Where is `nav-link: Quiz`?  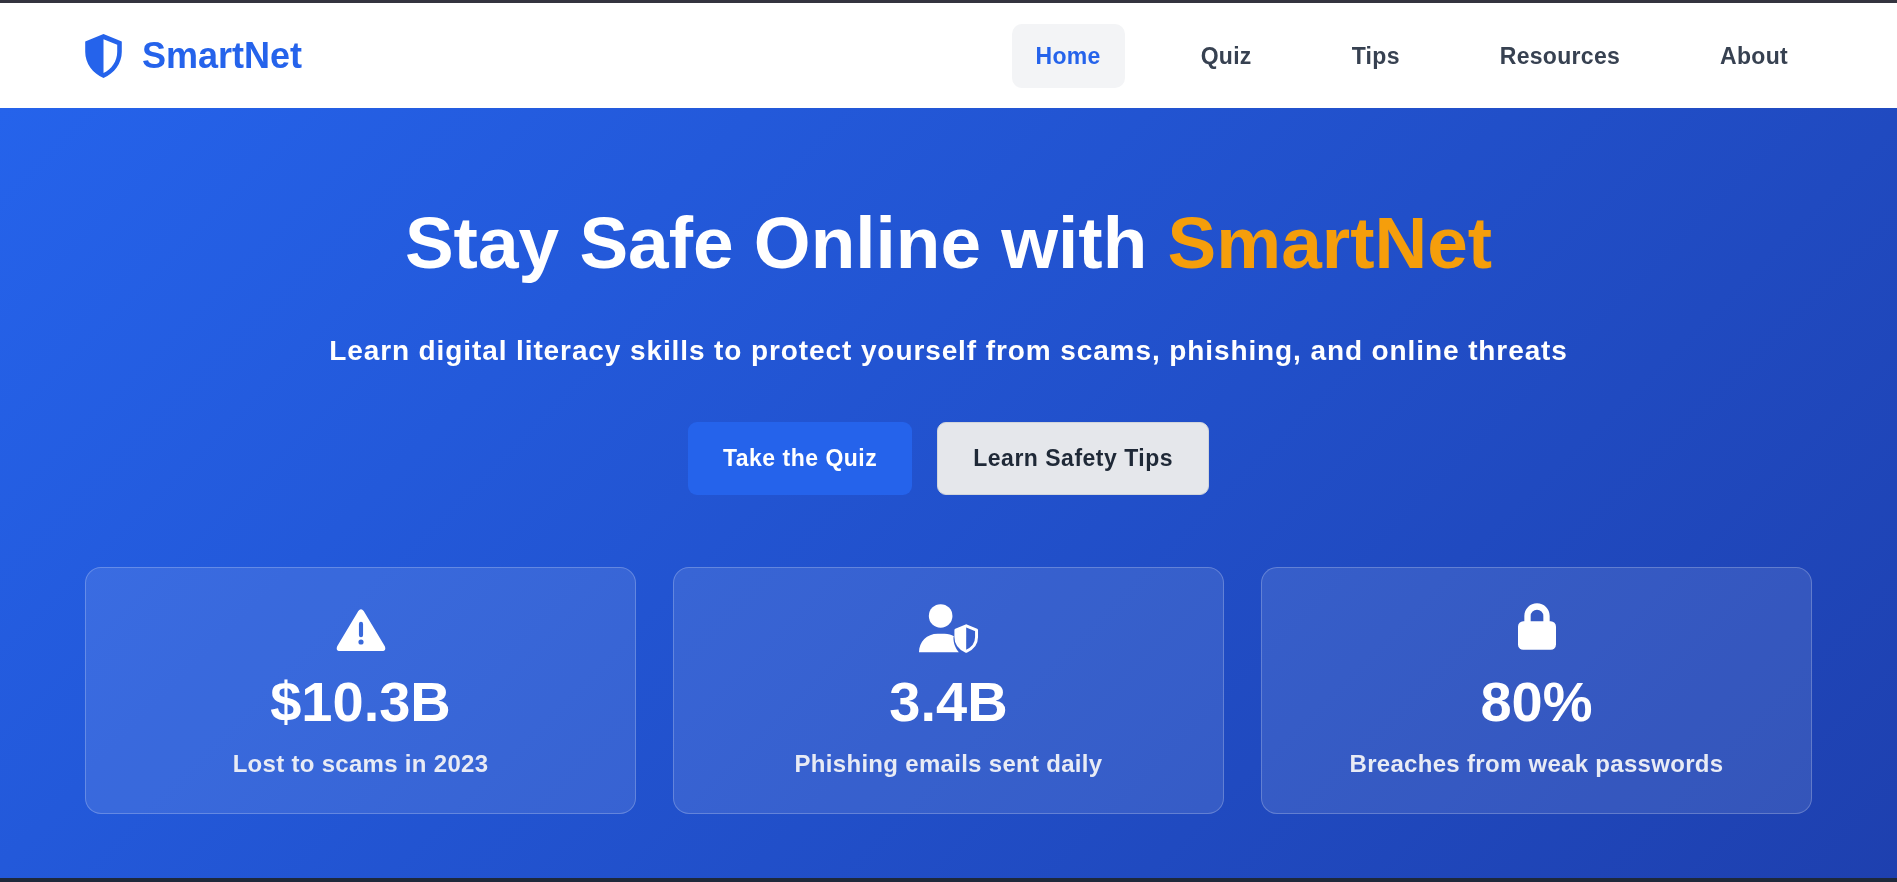 nav-link: Quiz is located at coordinates (1226, 55).